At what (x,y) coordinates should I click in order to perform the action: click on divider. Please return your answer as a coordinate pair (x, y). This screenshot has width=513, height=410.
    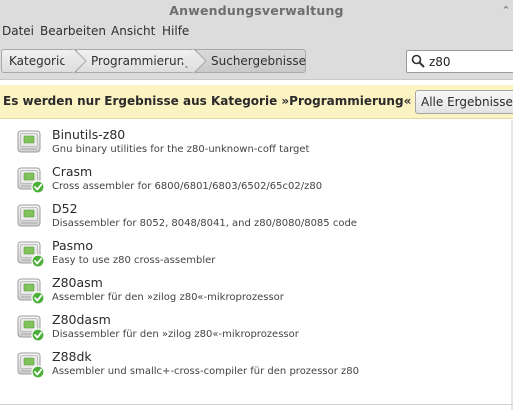
    Looking at the image, I should click on (256, 404).